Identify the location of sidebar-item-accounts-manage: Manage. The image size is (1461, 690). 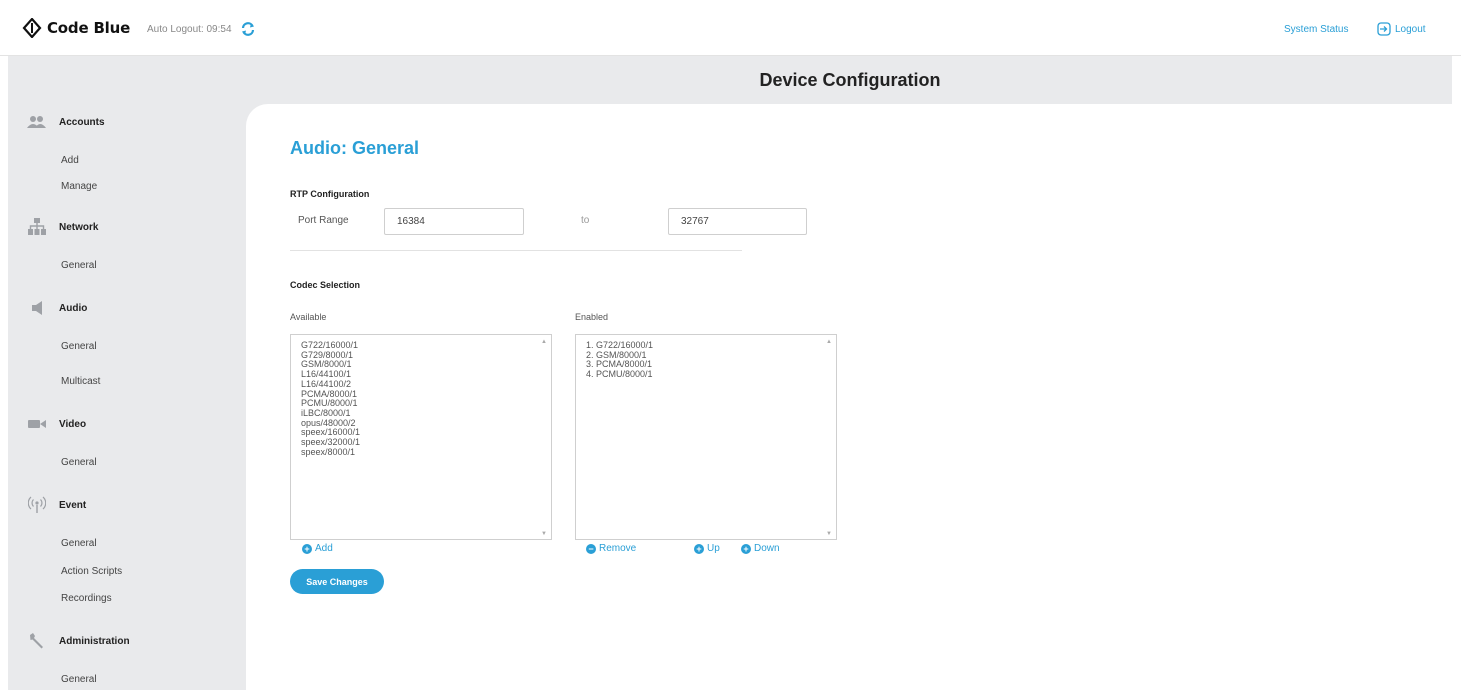
(79, 186).